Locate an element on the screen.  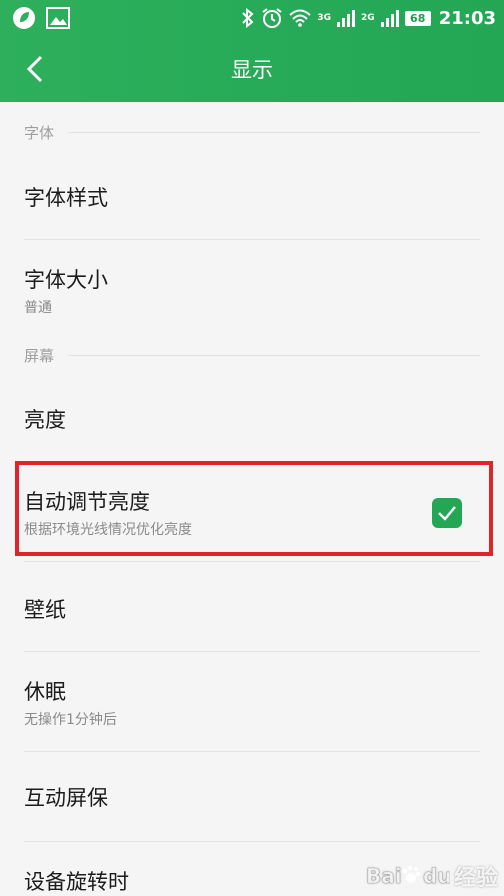
settings-row-font-style: 字体样式 is located at coordinates (252, 195).